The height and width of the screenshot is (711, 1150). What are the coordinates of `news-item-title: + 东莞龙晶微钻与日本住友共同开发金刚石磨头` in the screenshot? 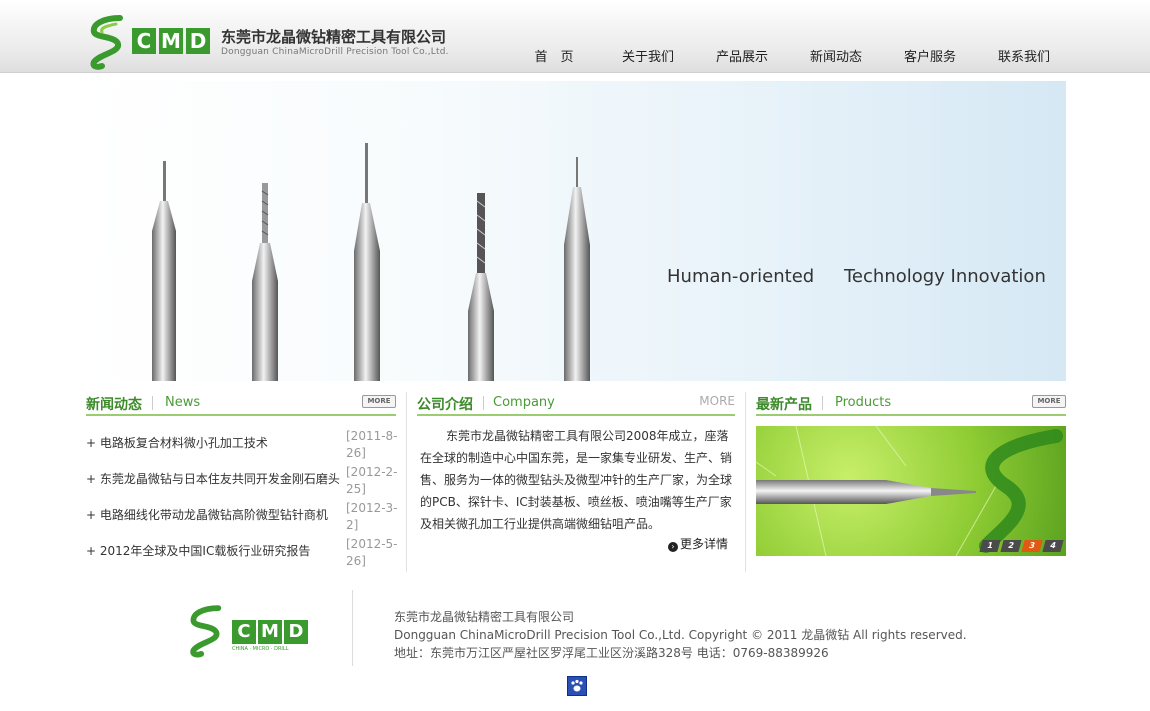 It's located at (214, 478).